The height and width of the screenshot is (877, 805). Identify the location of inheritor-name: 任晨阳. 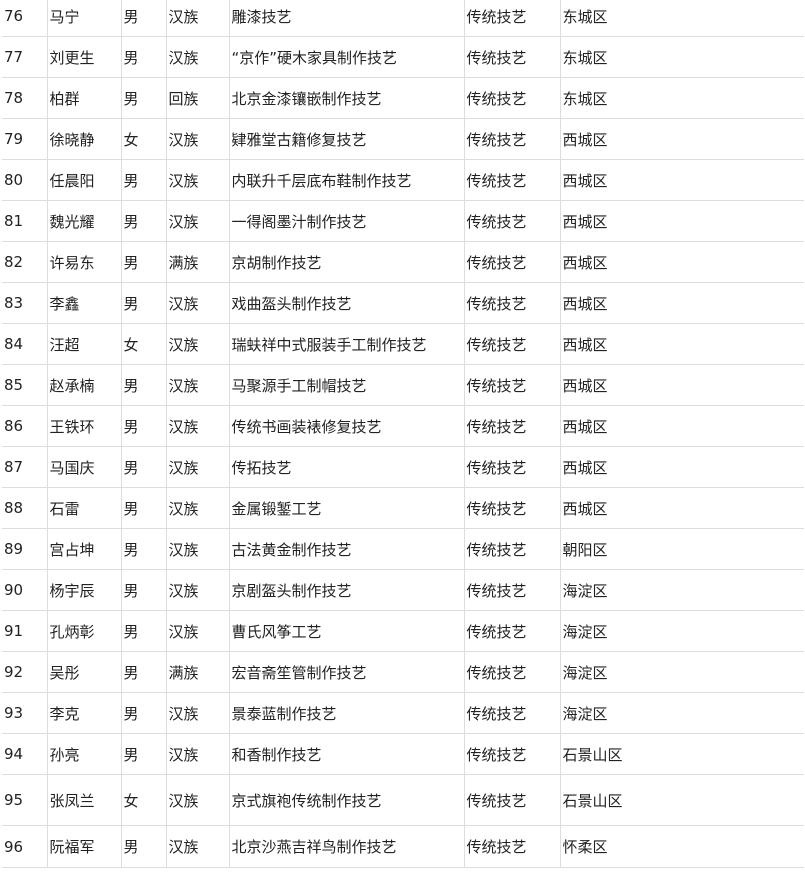
(84, 180).